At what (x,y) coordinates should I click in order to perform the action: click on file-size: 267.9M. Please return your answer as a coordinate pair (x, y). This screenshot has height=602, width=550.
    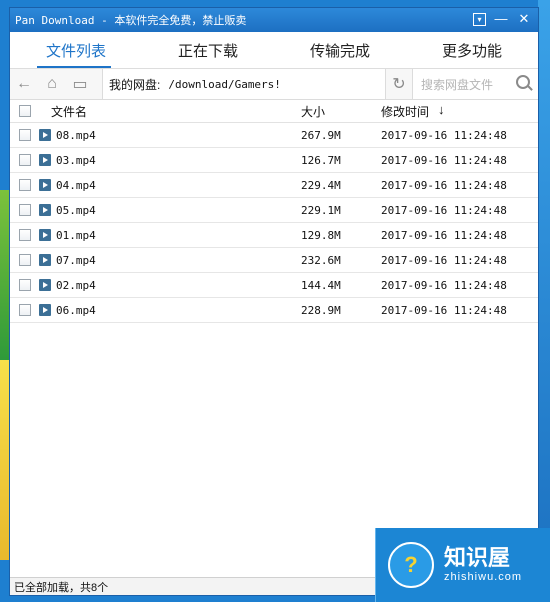
    Looking at the image, I should click on (321, 135).